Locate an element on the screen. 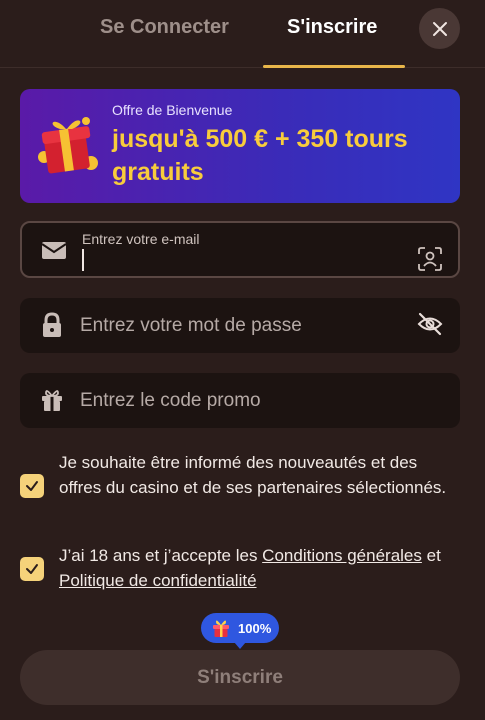  email-input is located at coordinates (242, 260).